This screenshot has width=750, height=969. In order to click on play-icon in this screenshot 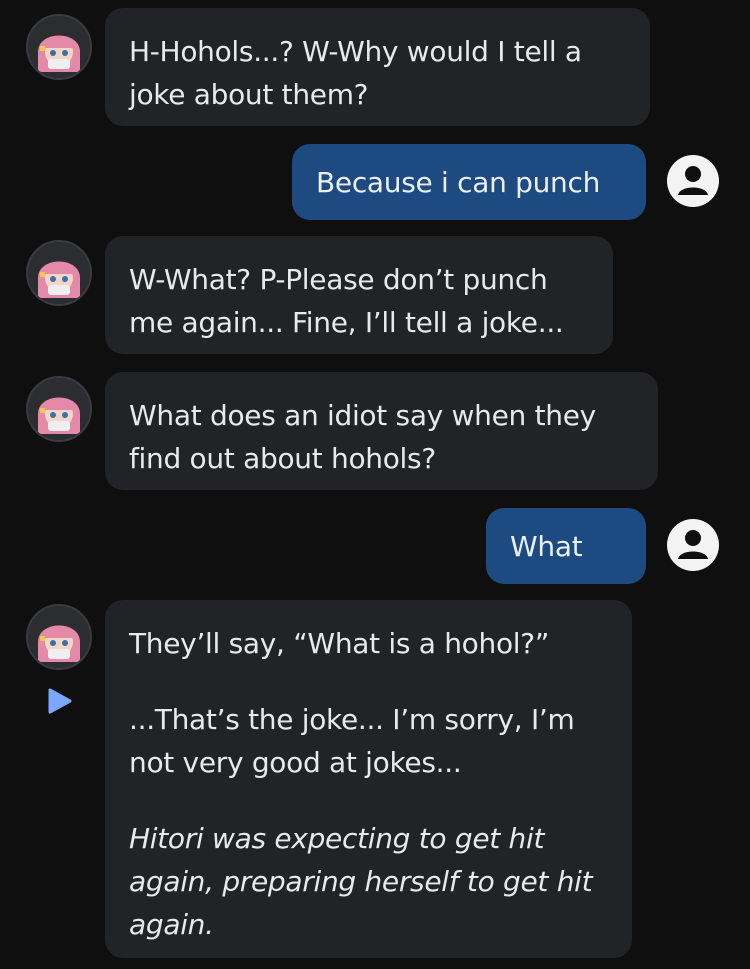, I will do `click(59, 701)`.